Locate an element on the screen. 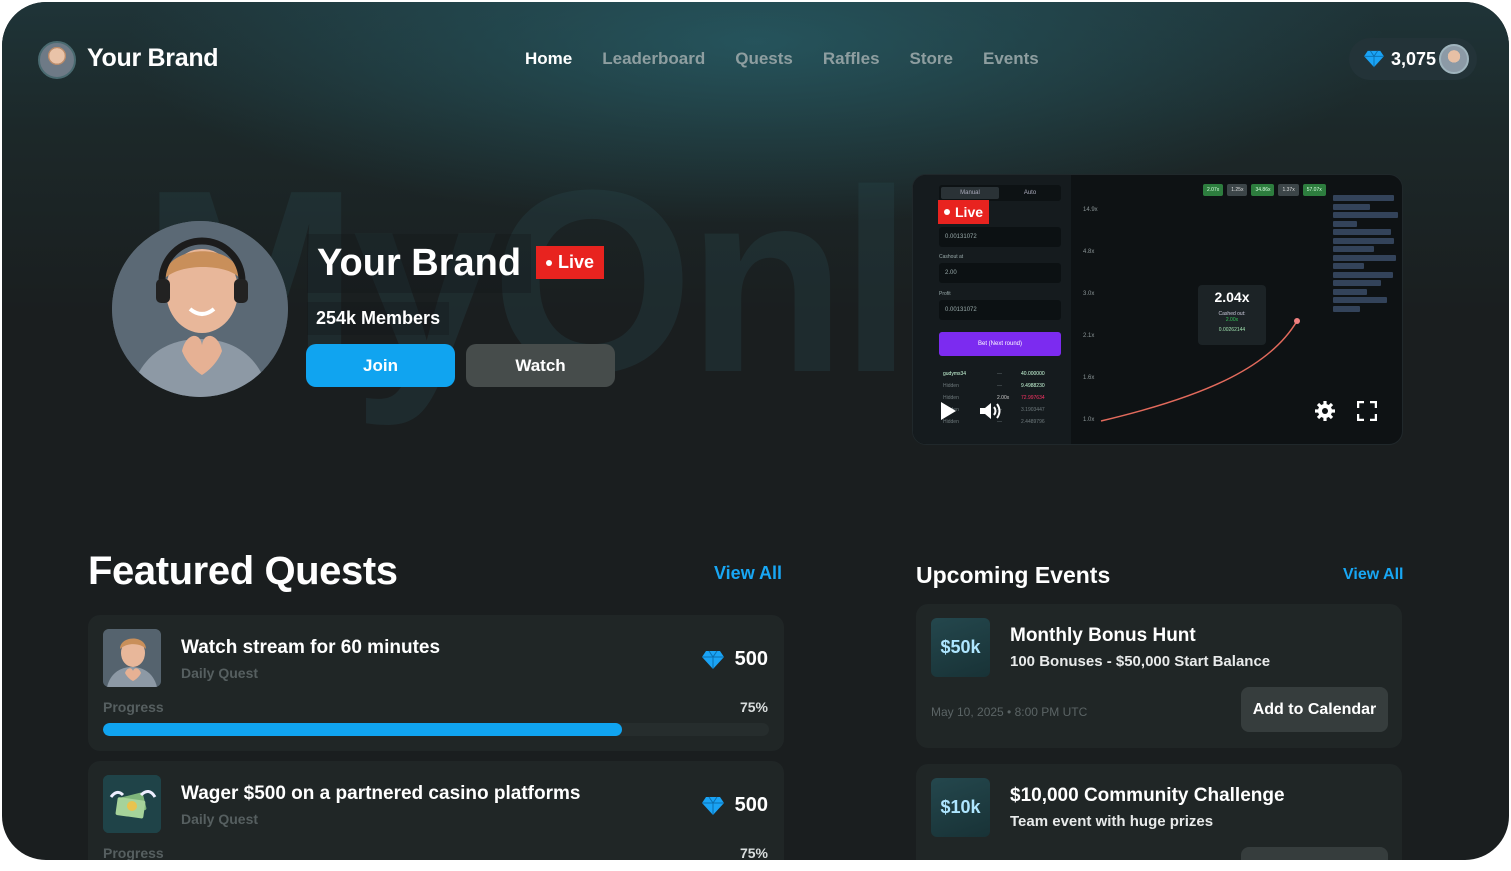  player-controls is located at coordinates (1157, 411).